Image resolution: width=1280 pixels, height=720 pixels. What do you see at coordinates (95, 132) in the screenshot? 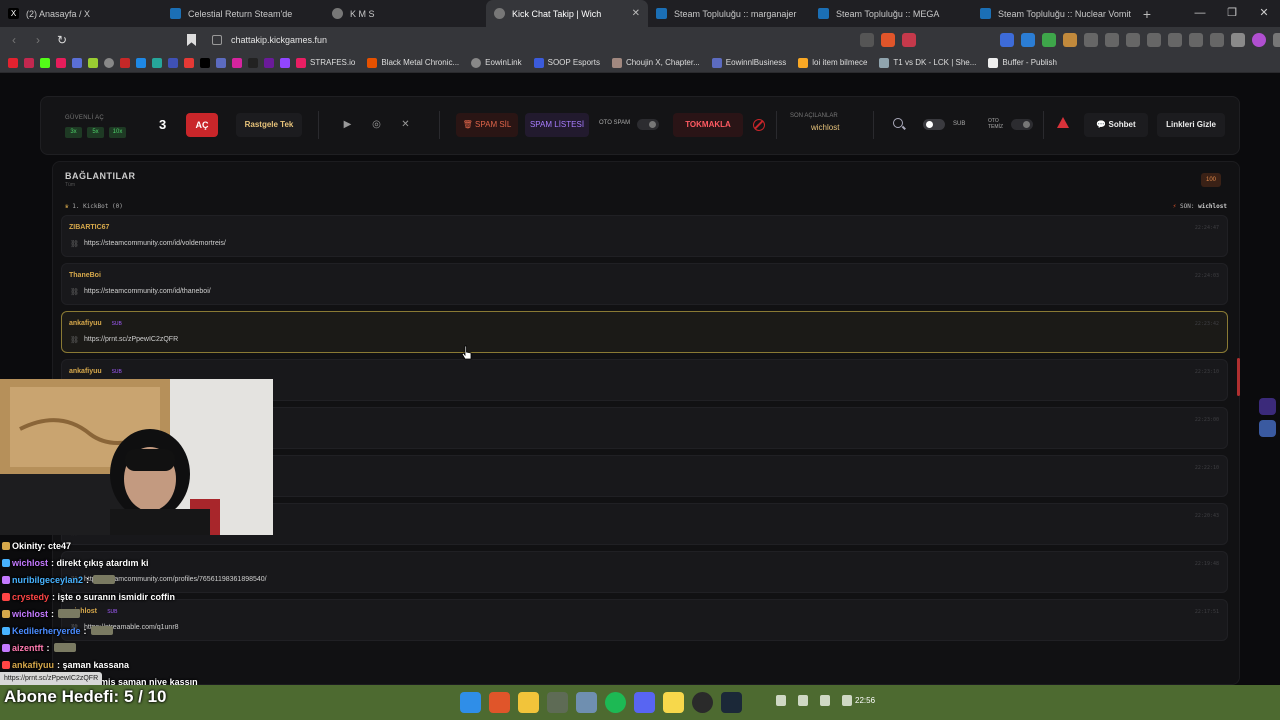
I see `multiplier-5x-button: 5x` at bounding box center [95, 132].